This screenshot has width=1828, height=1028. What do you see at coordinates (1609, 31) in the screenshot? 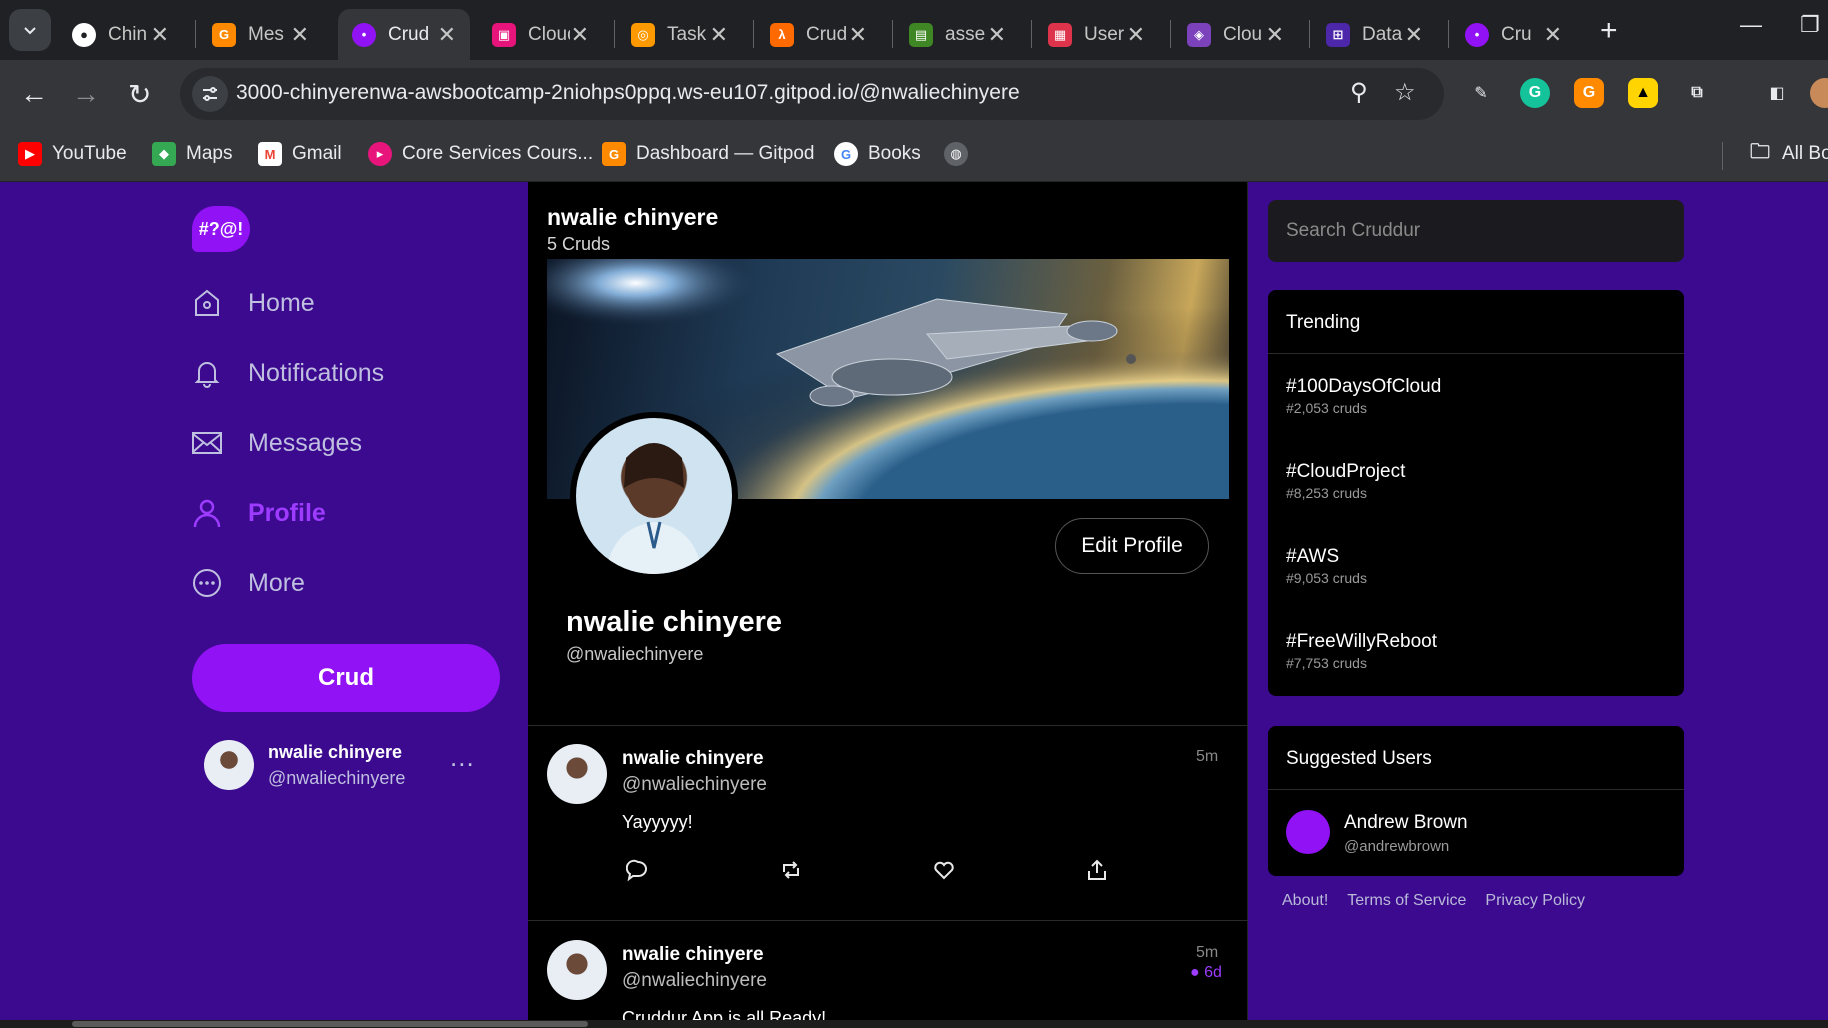
I see `new-tab-button: +` at bounding box center [1609, 31].